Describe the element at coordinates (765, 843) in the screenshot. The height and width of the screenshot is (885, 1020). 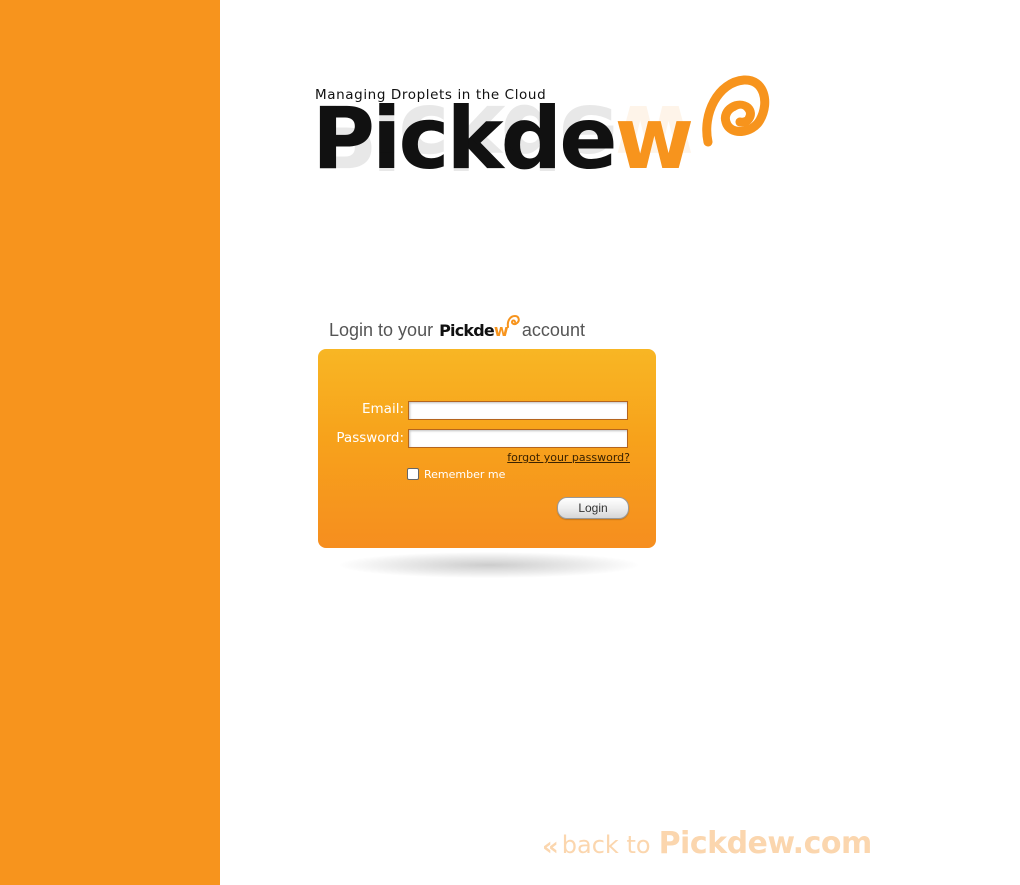
I see `back-link-domain: Pickdew.com` at that location.